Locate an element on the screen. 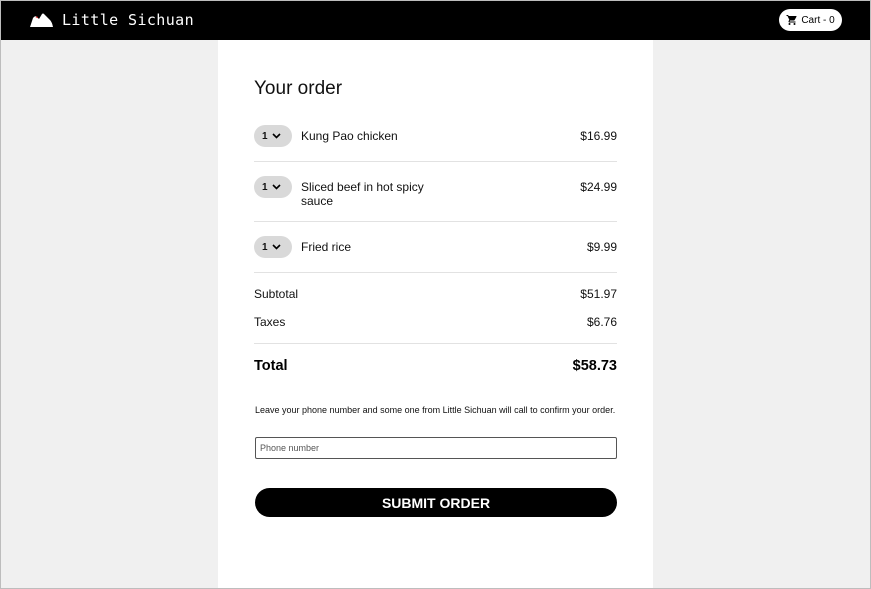 This screenshot has height=589, width=871. order-item: 1 Fried rice $9.99 is located at coordinates (435, 247).